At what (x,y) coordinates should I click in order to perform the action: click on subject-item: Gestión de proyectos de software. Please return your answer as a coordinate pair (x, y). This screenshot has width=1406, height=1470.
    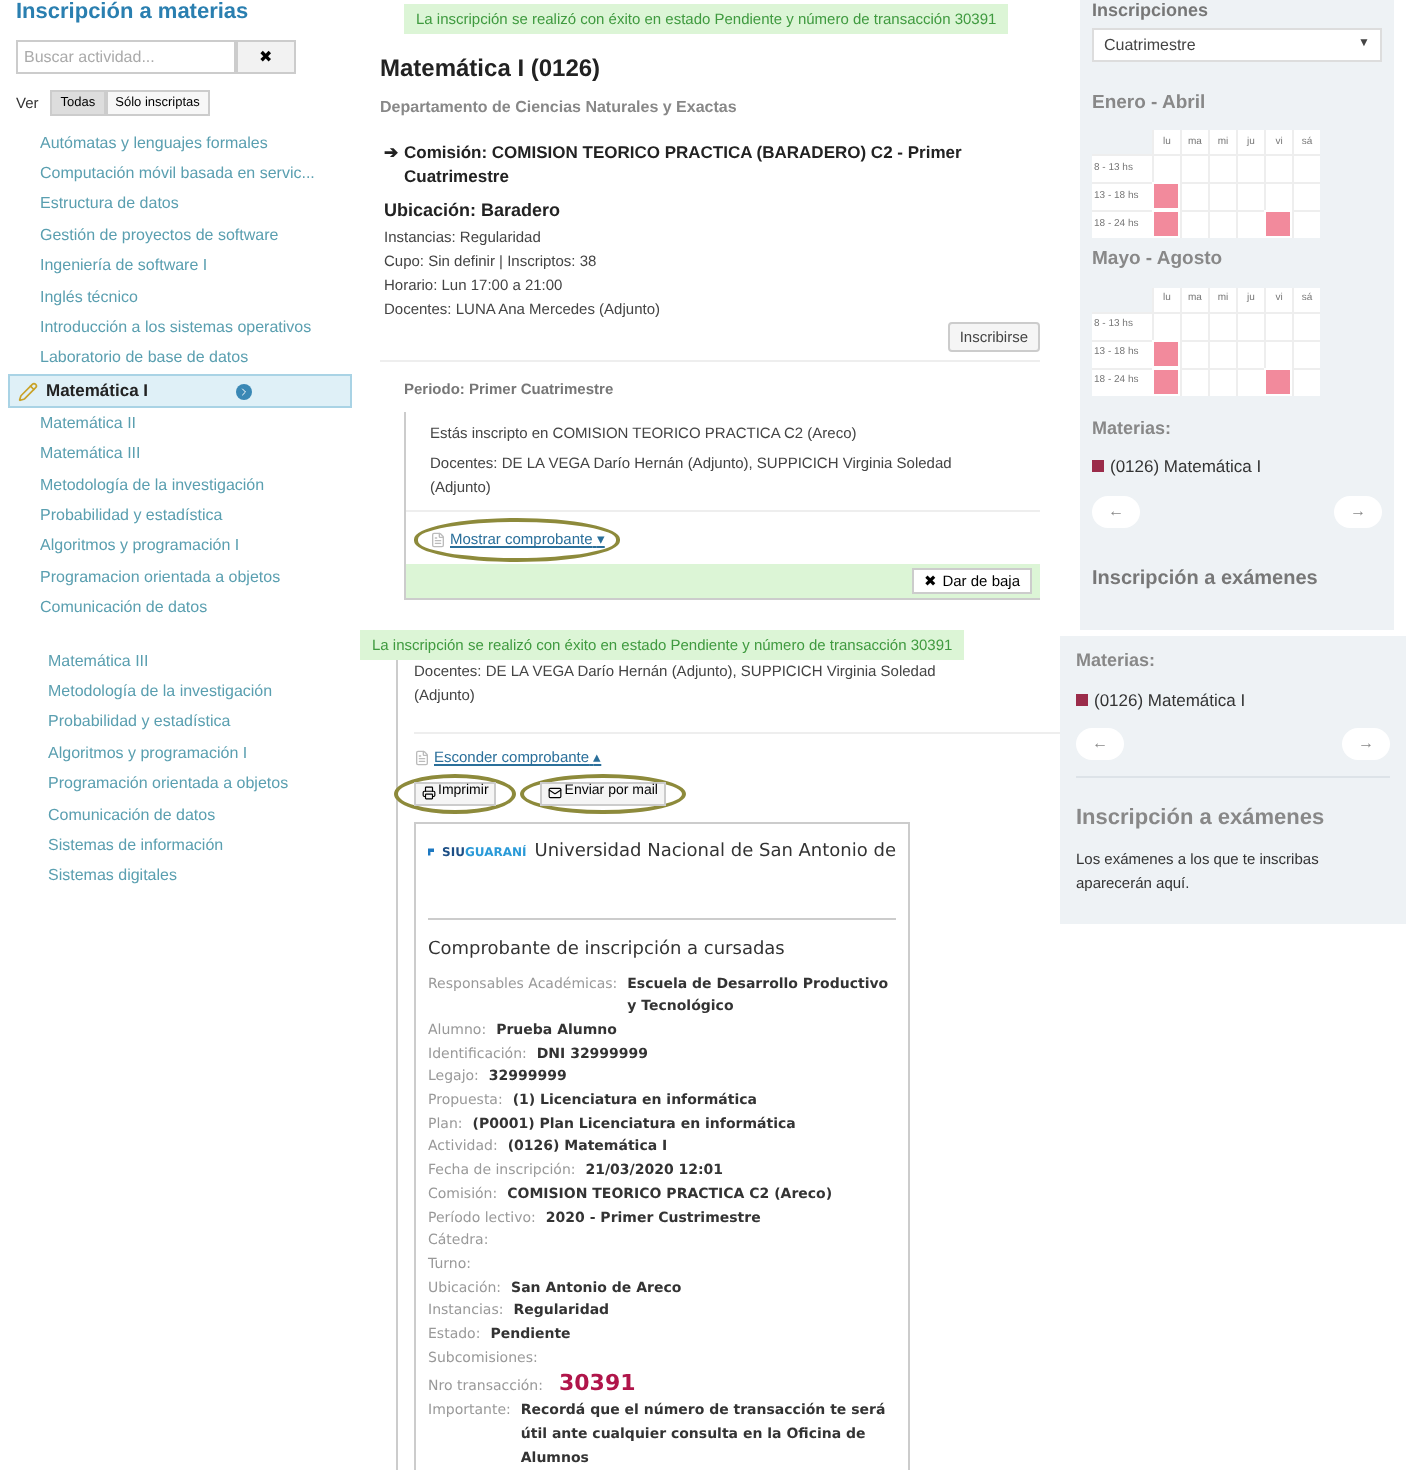
    Looking at the image, I should click on (180, 236).